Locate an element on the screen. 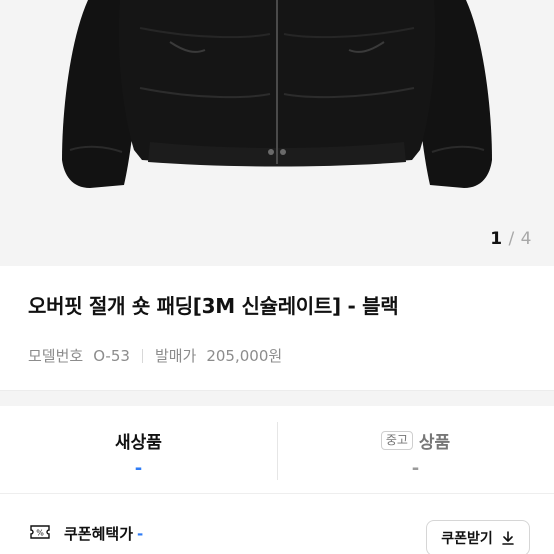 The width and height of the screenshot is (554, 554). download-icon is located at coordinates (507, 538).